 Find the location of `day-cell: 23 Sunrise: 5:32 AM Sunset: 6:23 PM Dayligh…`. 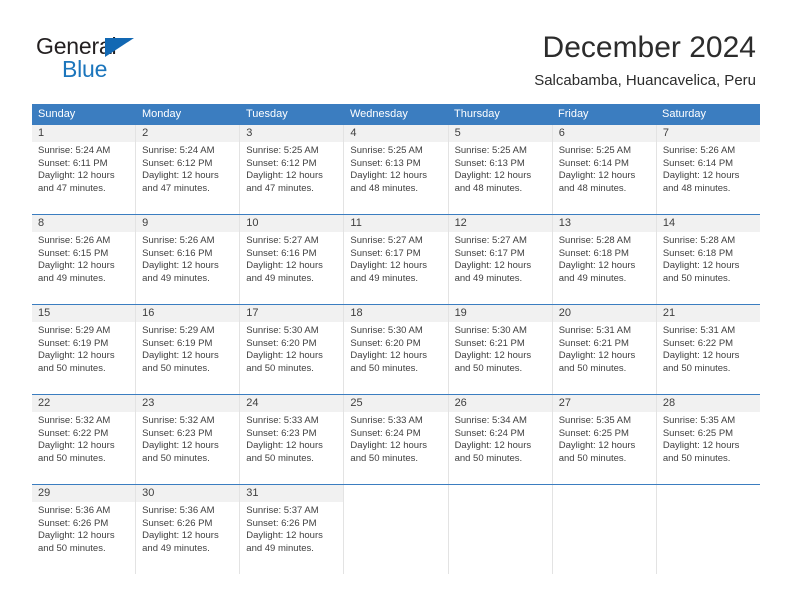

day-cell: 23 Sunrise: 5:32 AM Sunset: 6:23 PM Dayligh… is located at coordinates (188, 439).